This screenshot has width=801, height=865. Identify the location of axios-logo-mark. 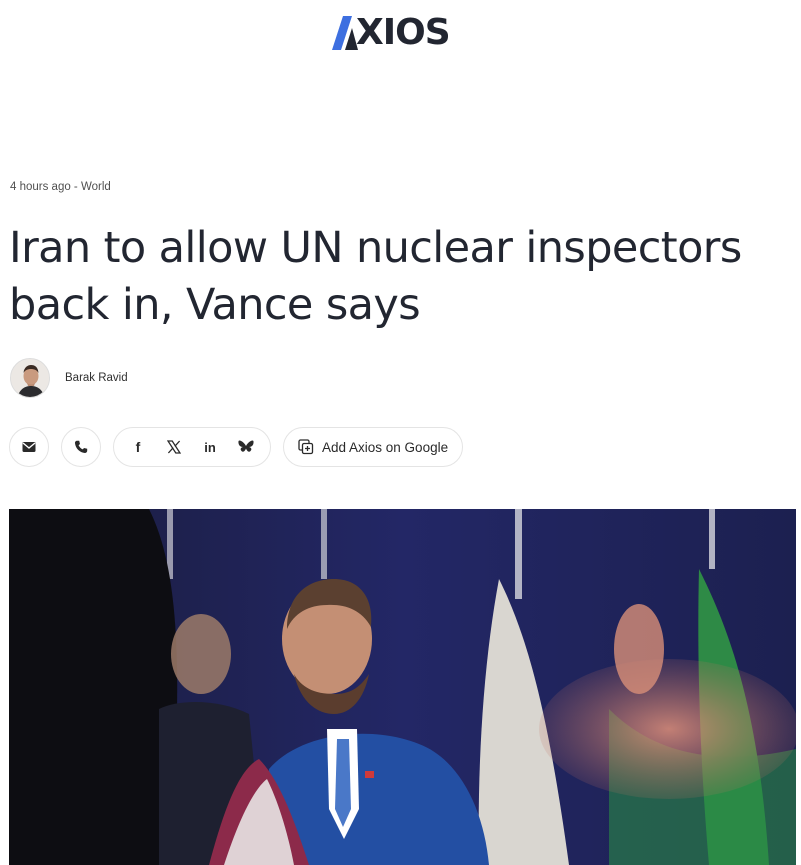
(345, 33).